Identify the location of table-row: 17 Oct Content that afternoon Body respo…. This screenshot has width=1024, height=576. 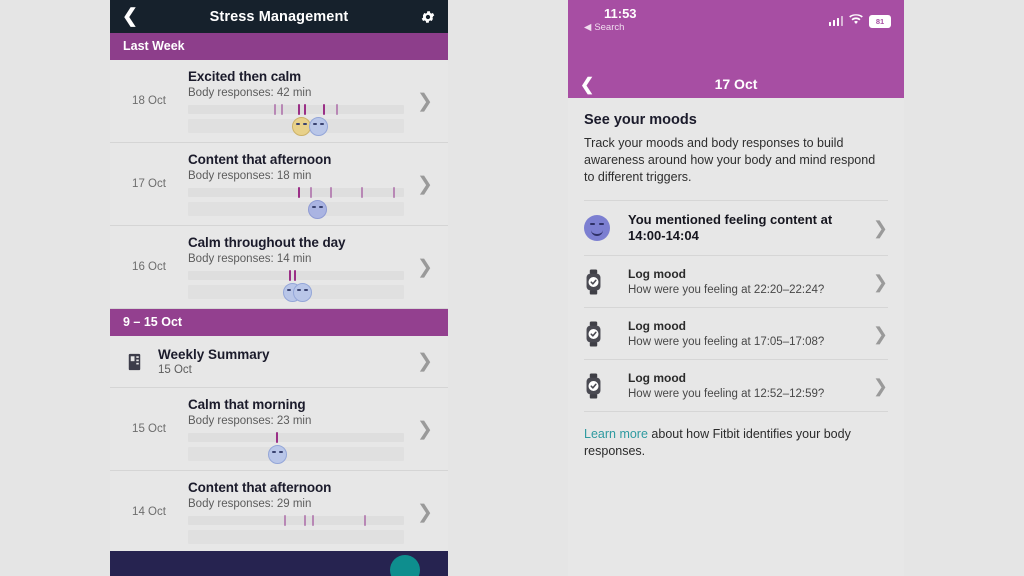
(279, 184).